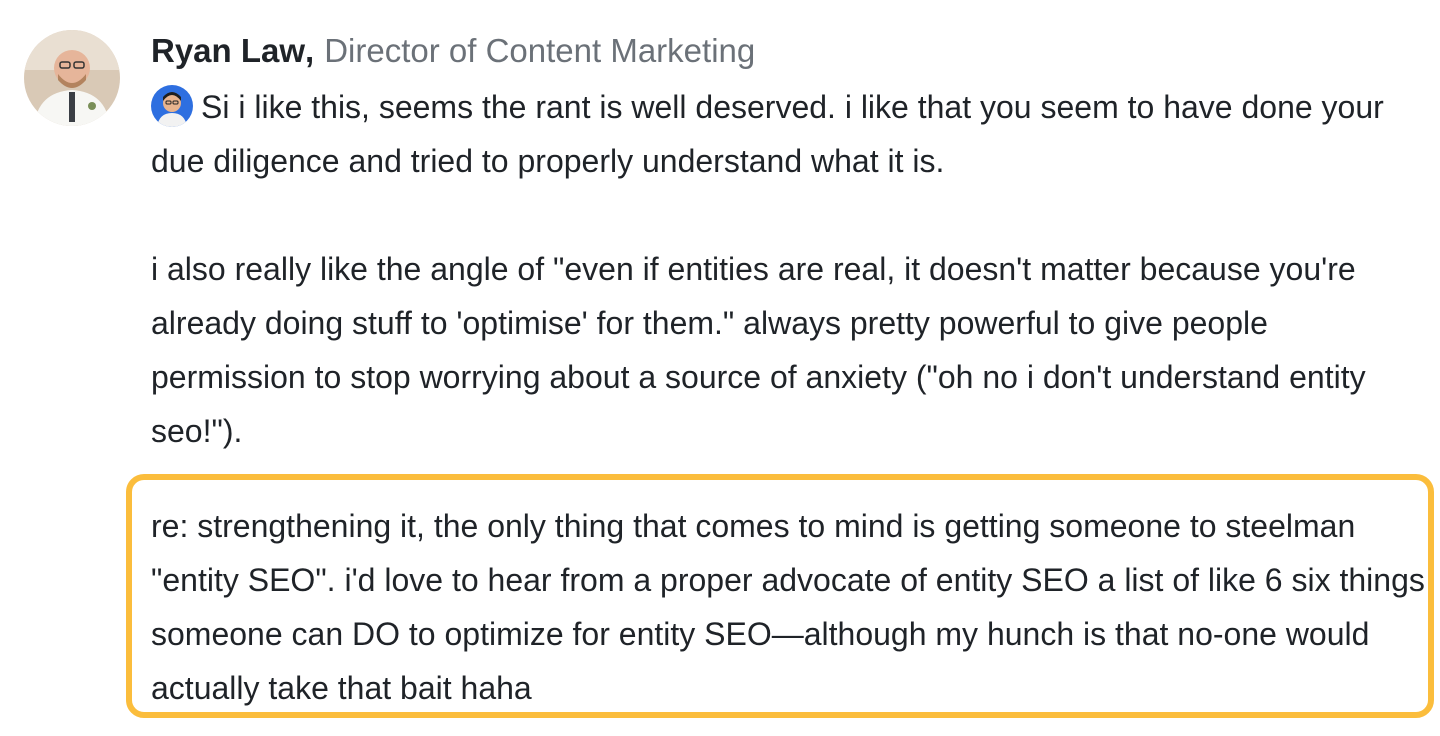 This screenshot has width=1440, height=736. I want to click on mention-avatar-icon, so click(172, 106).